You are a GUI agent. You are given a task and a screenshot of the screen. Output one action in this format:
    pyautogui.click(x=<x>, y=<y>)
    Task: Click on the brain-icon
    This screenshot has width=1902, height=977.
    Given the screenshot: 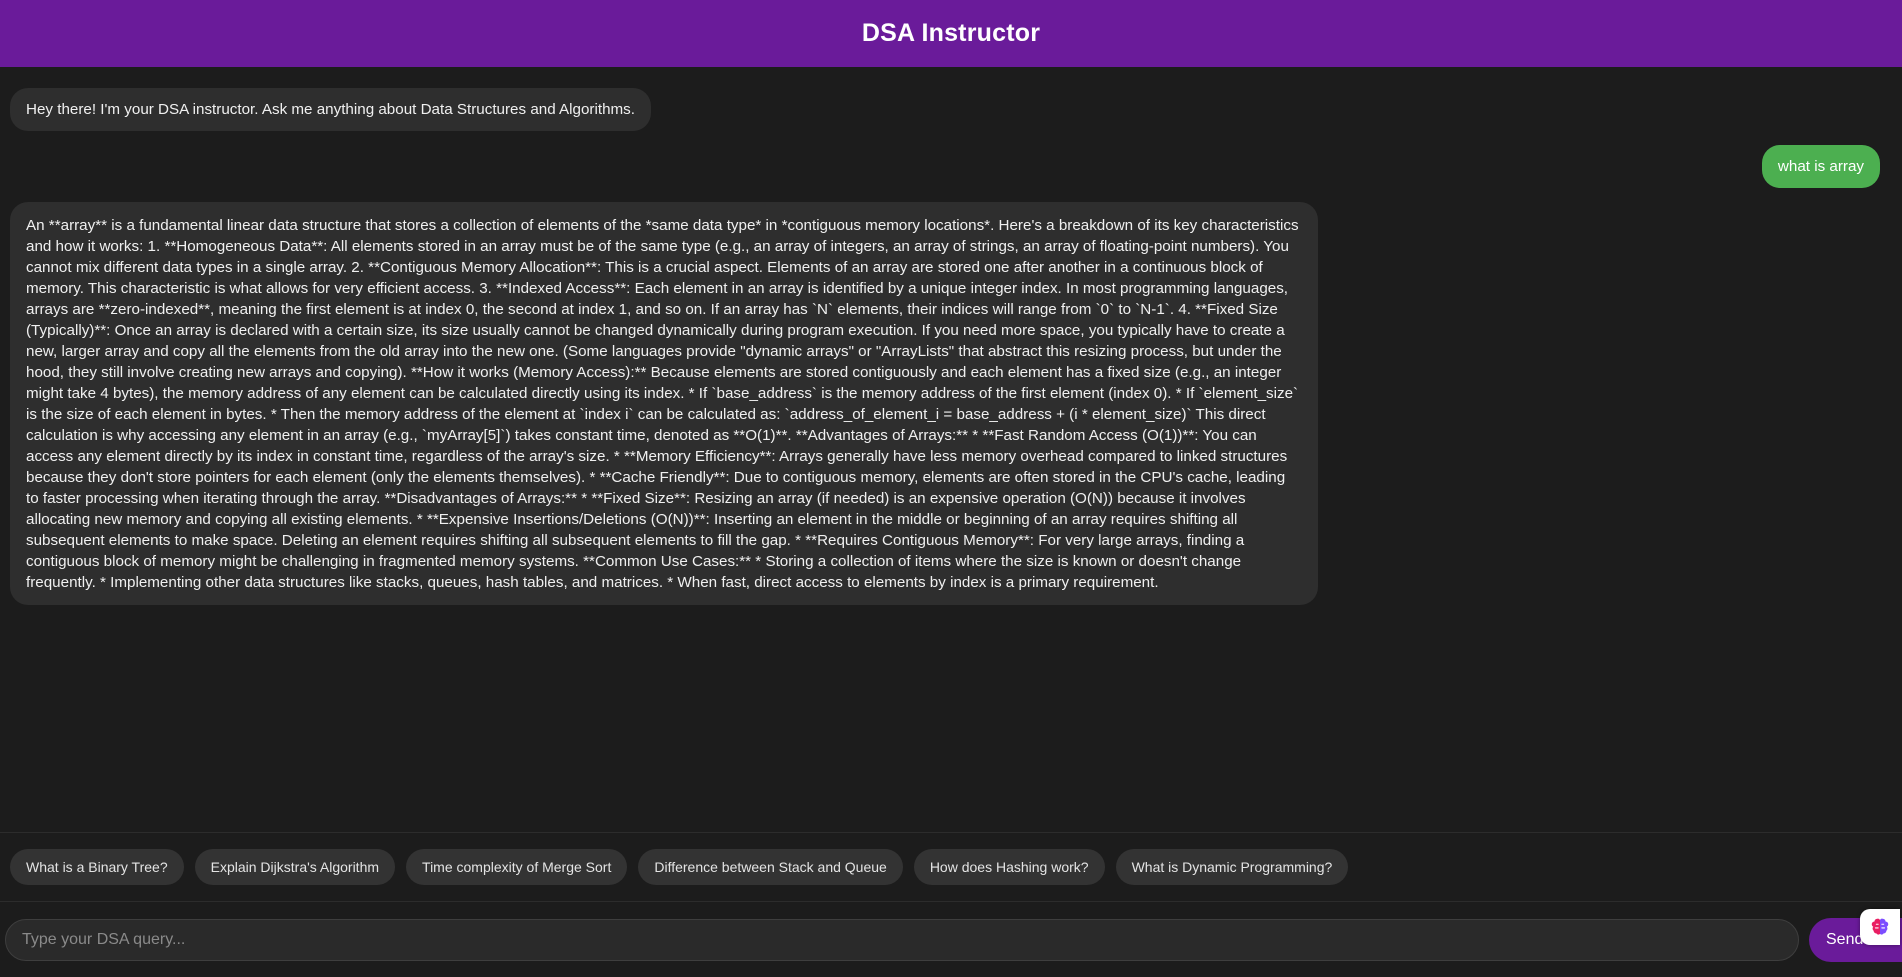 What is the action you would take?
    pyautogui.click(x=1880, y=927)
    